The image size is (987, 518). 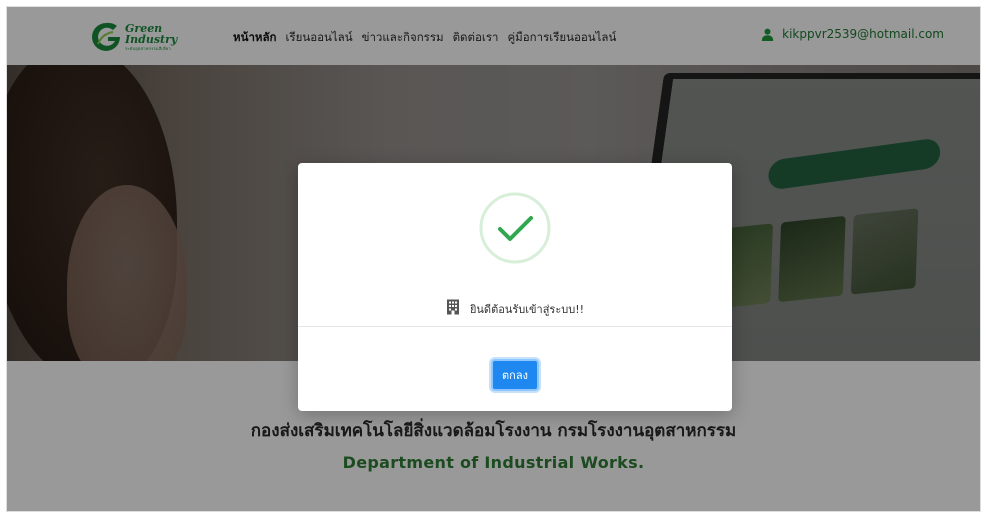 What do you see at coordinates (515, 228) in the screenshot?
I see `check-icon` at bounding box center [515, 228].